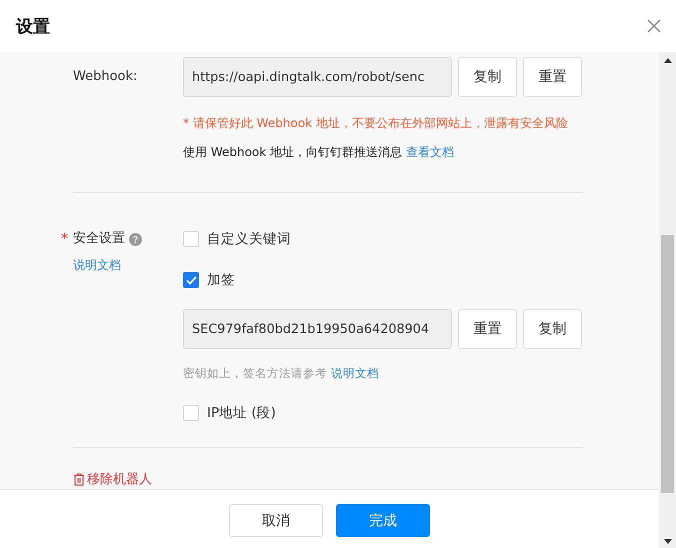  What do you see at coordinates (317, 329) in the screenshot?
I see `secret-field: SEC979faf80bd21b19950a64208904` at bounding box center [317, 329].